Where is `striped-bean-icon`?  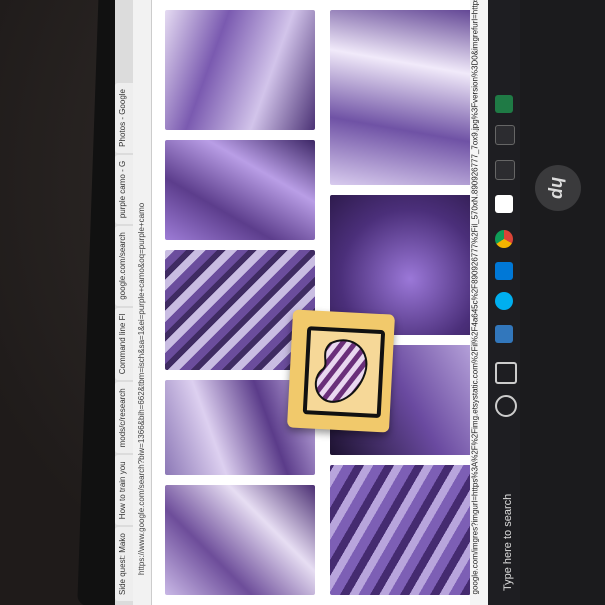 striped-bean-icon is located at coordinates (341, 371).